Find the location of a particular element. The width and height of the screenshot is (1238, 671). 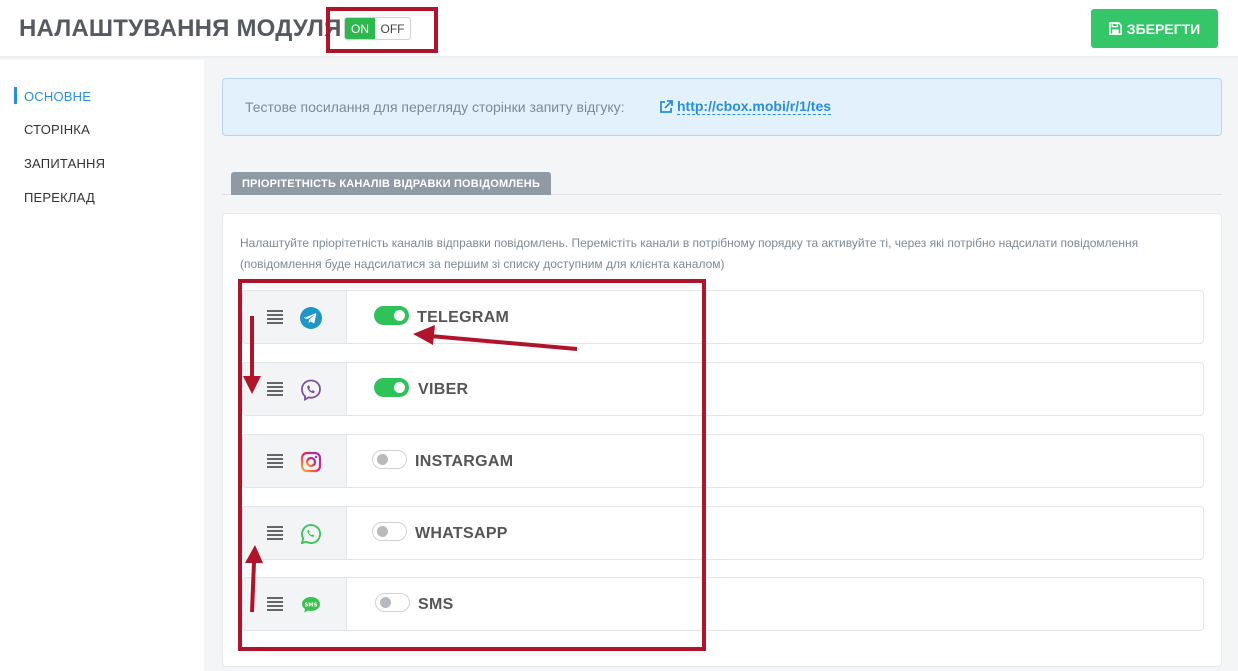

sidebar-item-page: СТОРІНКА is located at coordinates (57, 129).